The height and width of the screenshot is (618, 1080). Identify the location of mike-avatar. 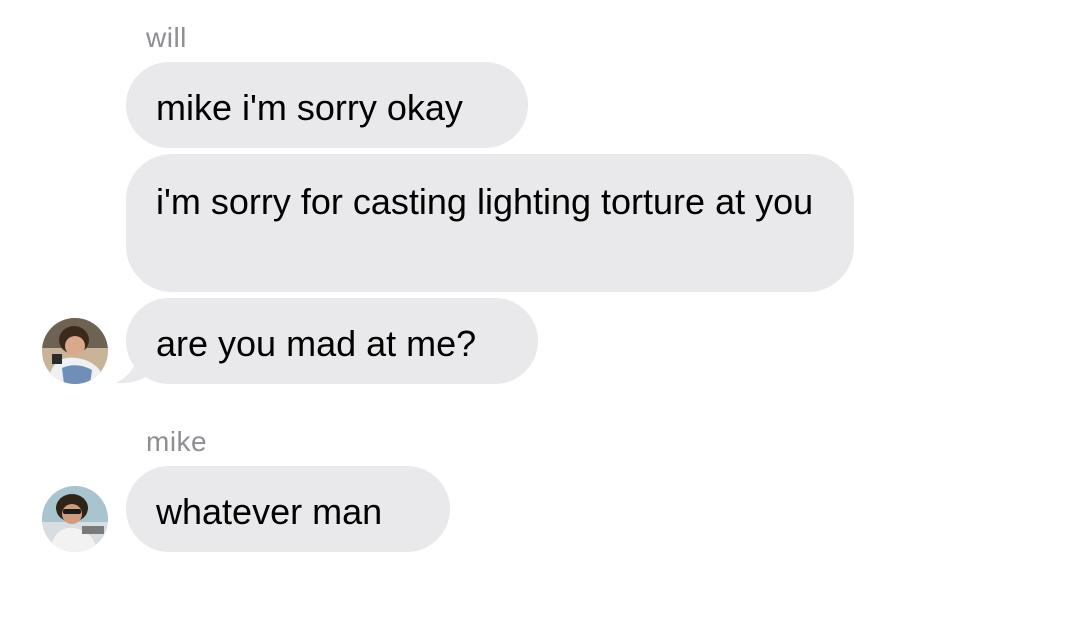
(75, 519).